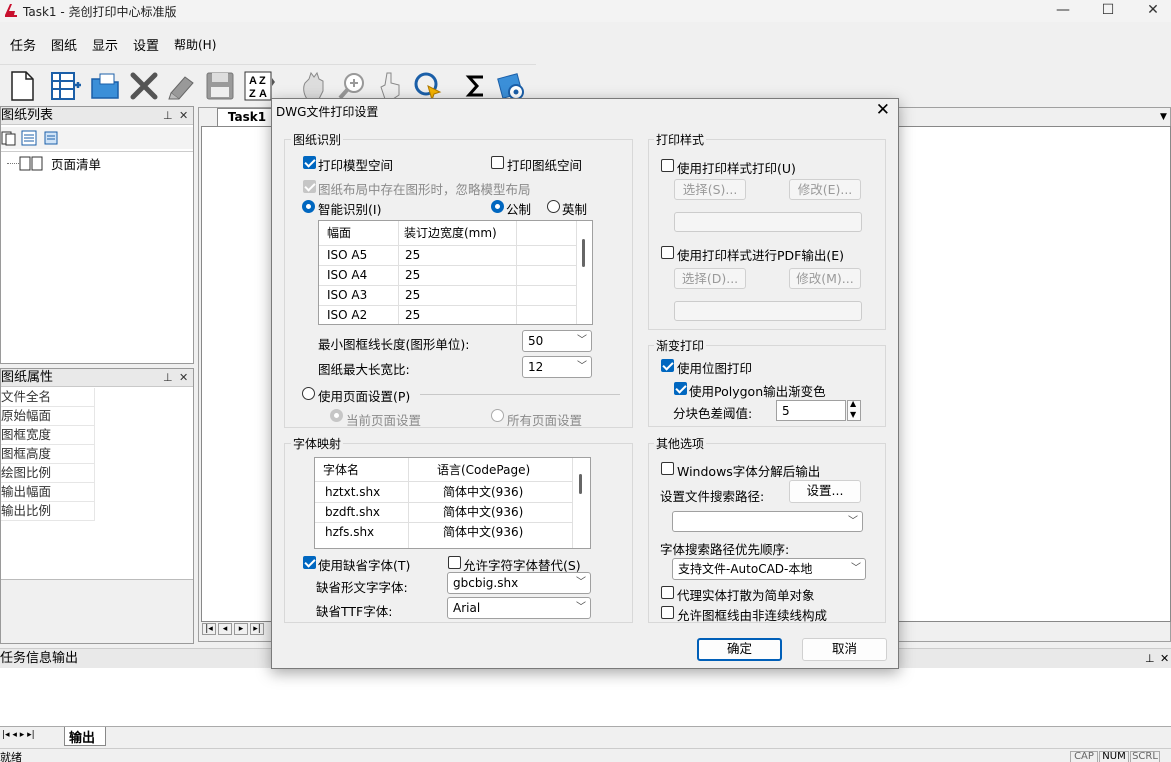 Image resolution: width=1171 pixels, height=762 pixels. Describe the element at coordinates (309, 562) in the screenshot. I see `use-default-font-checkbox` at that location.